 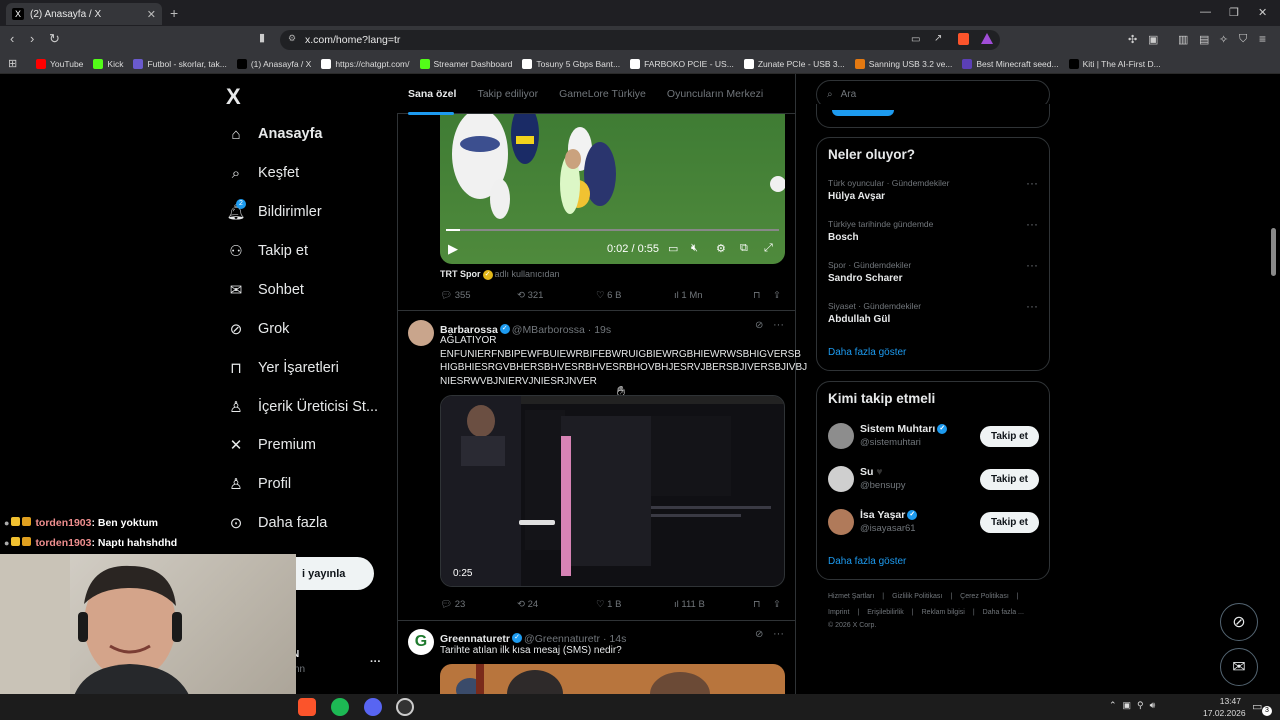 What do you see at coordinates (768, 248) in the screenshot?
I see `fullscreen-icon: ⤢` at bounding box center [768, 248].